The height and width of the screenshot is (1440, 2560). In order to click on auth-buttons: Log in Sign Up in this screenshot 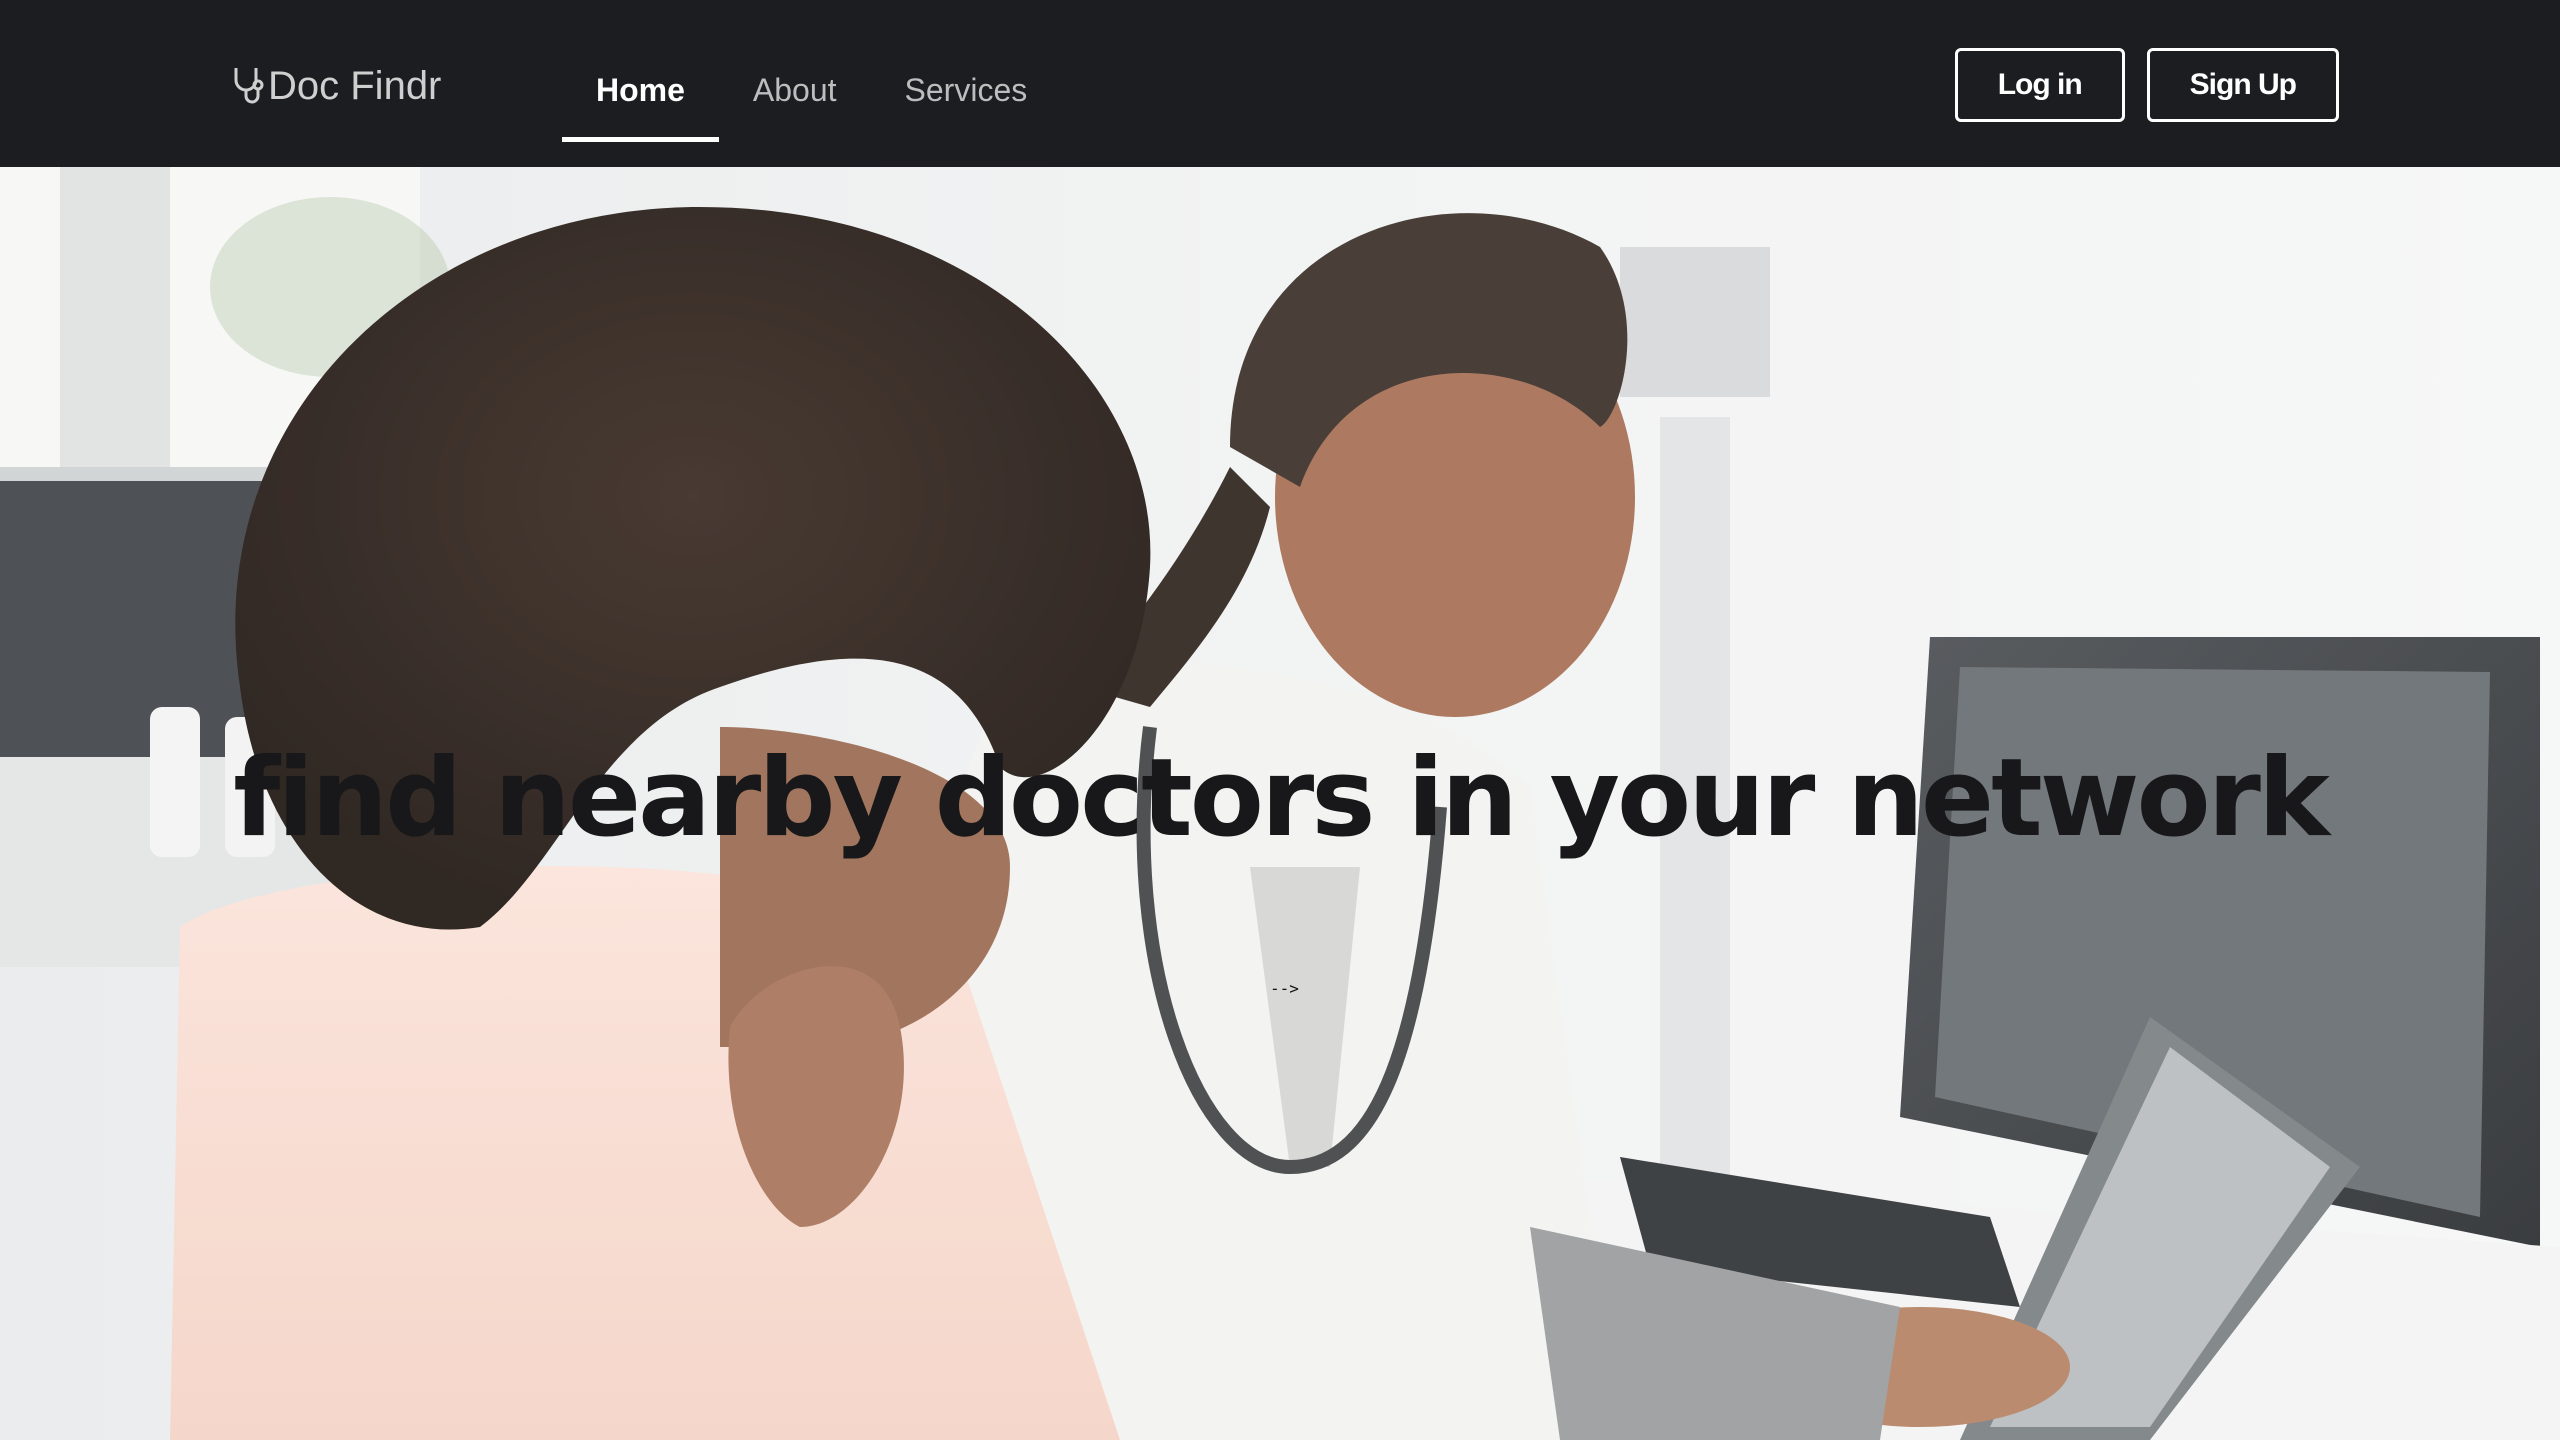, I will do `click(2146, 85)`.